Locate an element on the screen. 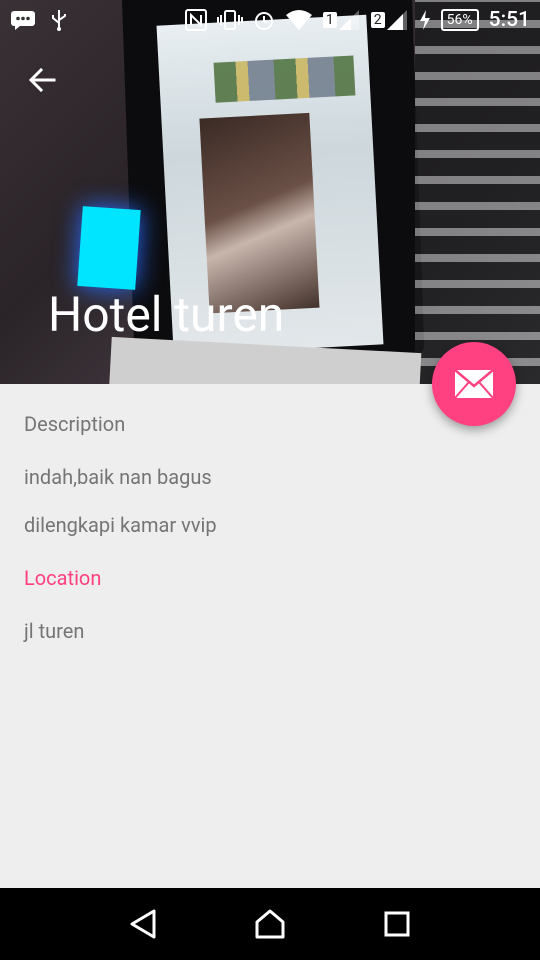 This screenshot has height=960, width=540. description-line-1: indah,baik nan bagus is located at coordinates (118, 477).